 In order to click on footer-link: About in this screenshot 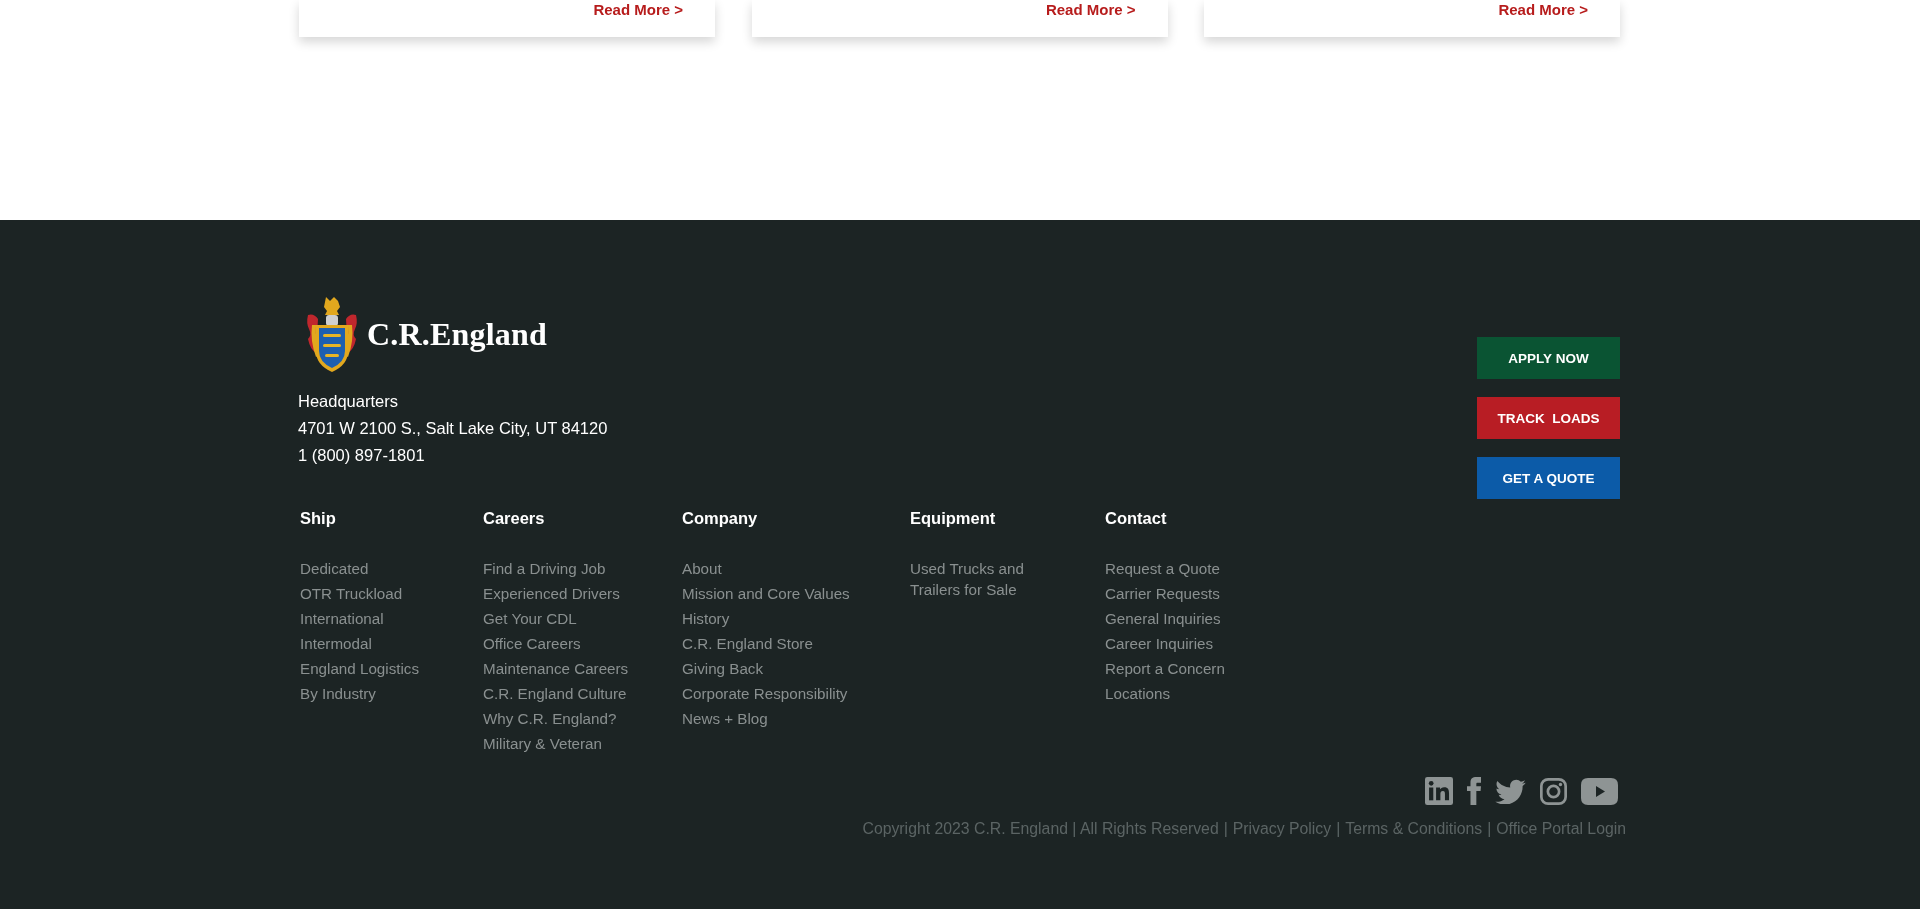, I will do `click(702, 568)`.